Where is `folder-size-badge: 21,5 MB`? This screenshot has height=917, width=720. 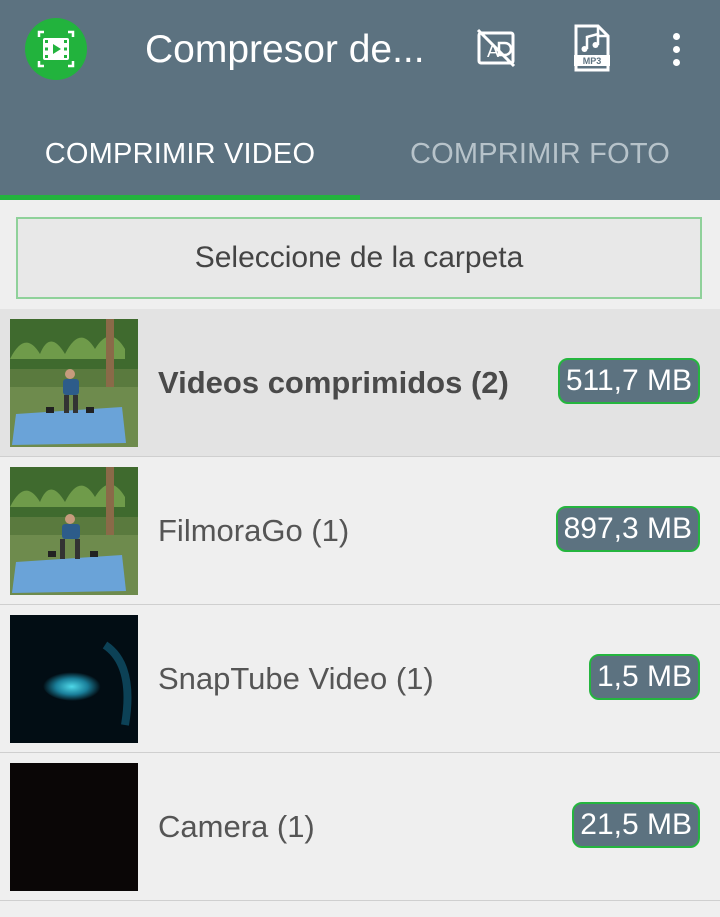
folder-size-badge: 21,5 MB is located at coordinates (636, 825).